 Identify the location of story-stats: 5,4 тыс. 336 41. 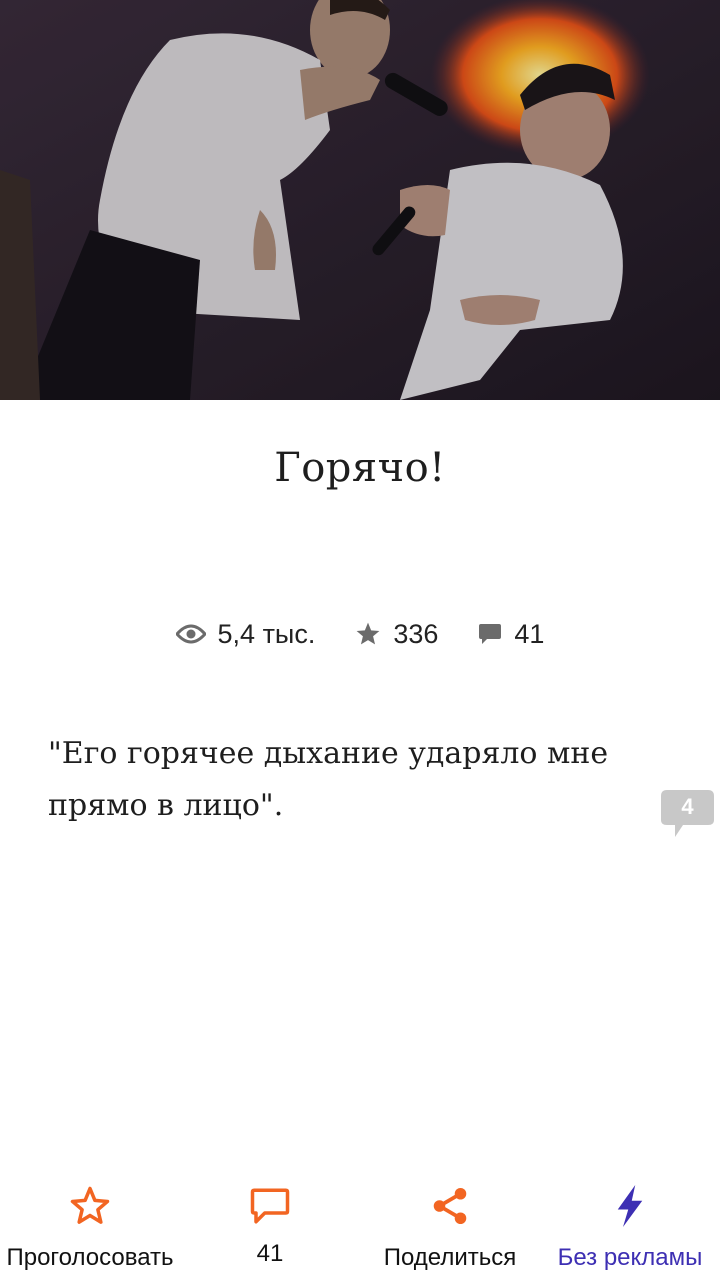
(360, 634).